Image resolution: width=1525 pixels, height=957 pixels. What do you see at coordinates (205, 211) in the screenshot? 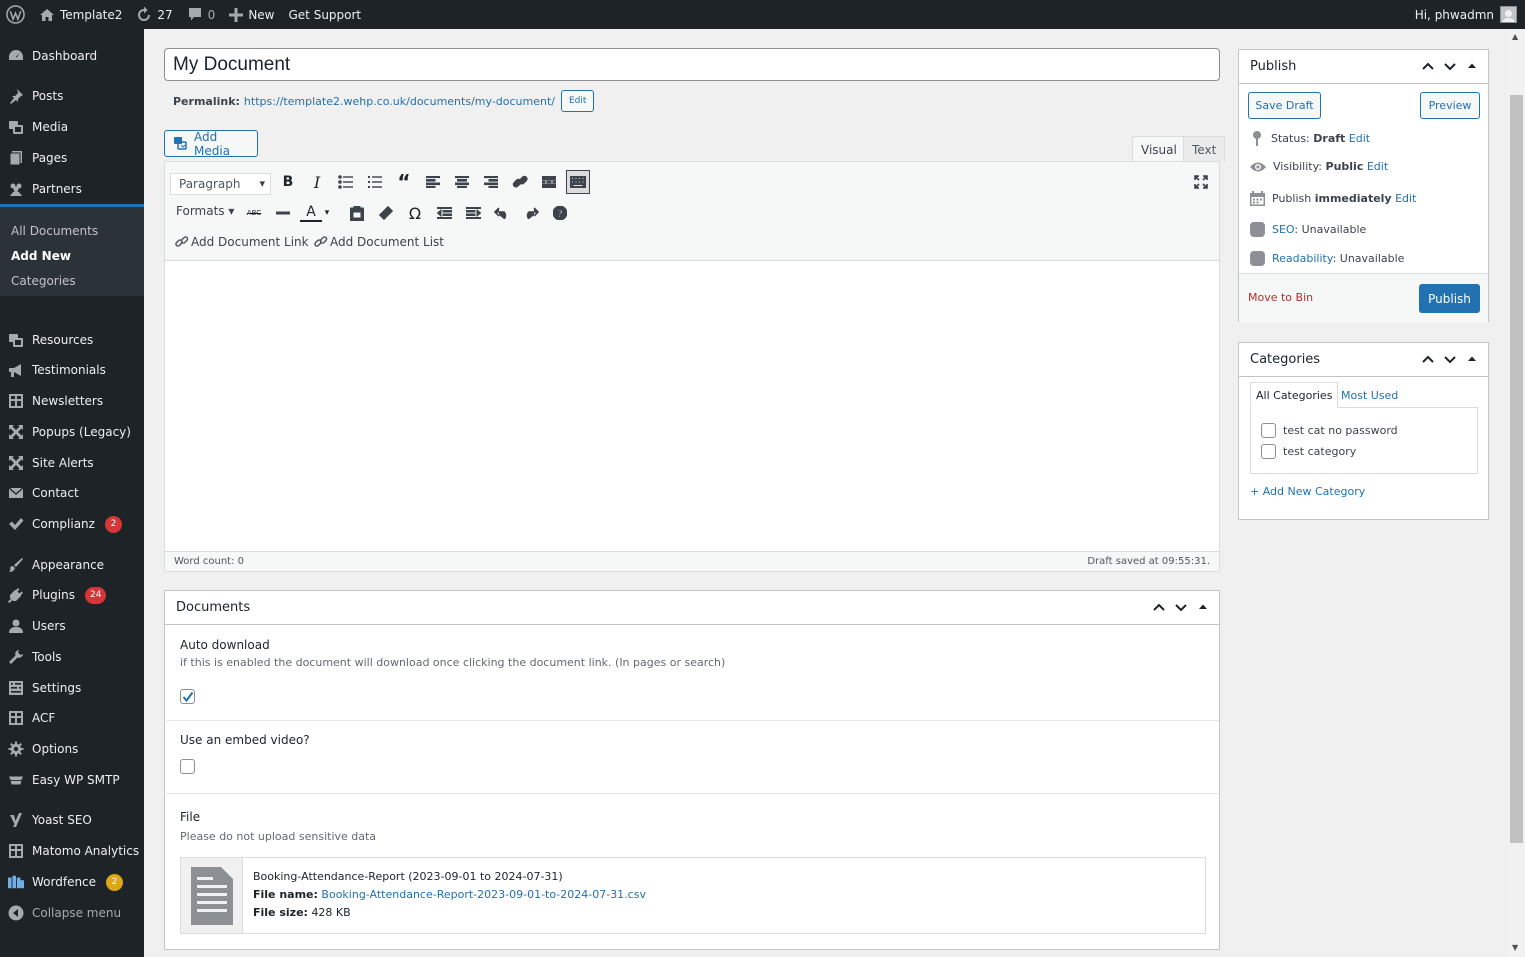
I see `formats-dropdown: Formats ▾` at bounding box center [205, 211].